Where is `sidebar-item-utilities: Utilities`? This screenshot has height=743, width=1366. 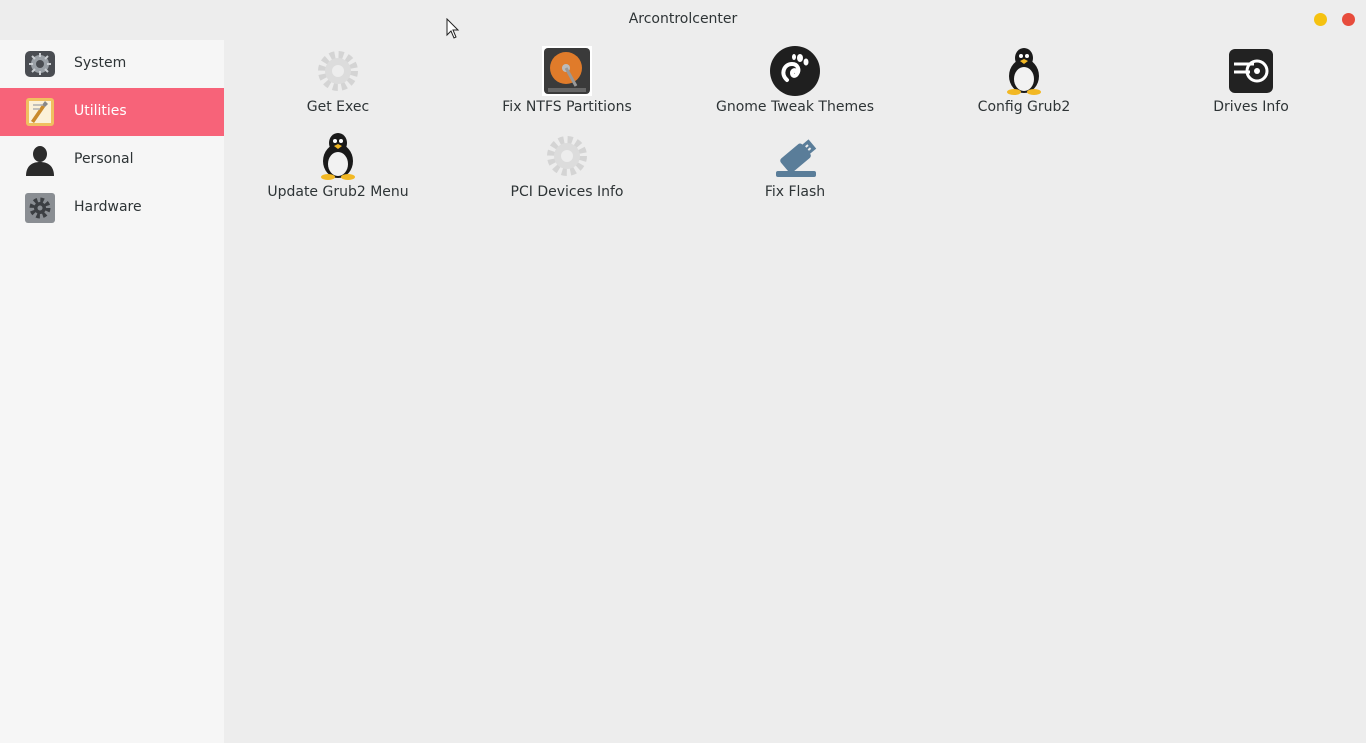
sidebar-item-utilities: Utilities is located at coordinates (112, 112).